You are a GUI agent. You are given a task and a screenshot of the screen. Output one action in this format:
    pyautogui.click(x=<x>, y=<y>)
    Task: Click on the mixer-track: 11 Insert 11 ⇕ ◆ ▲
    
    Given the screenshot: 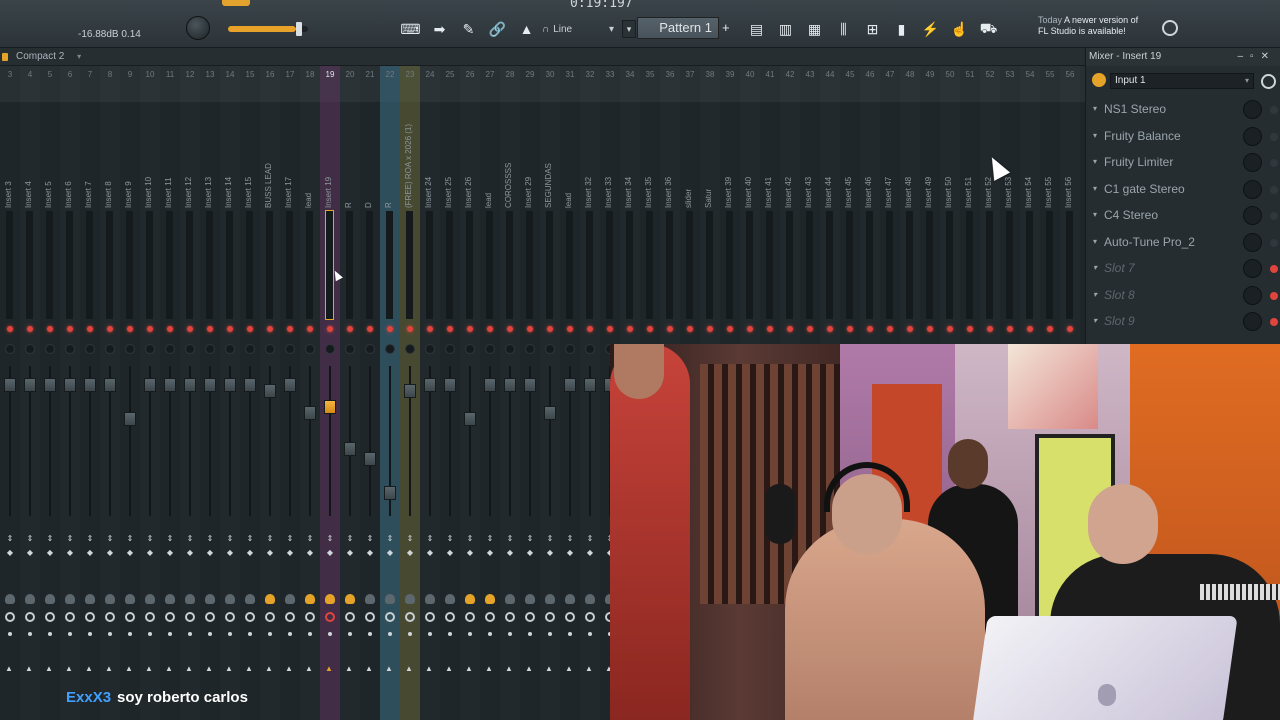 What is the action you would take?
    pyautogui.click(x=170, y=393)
    